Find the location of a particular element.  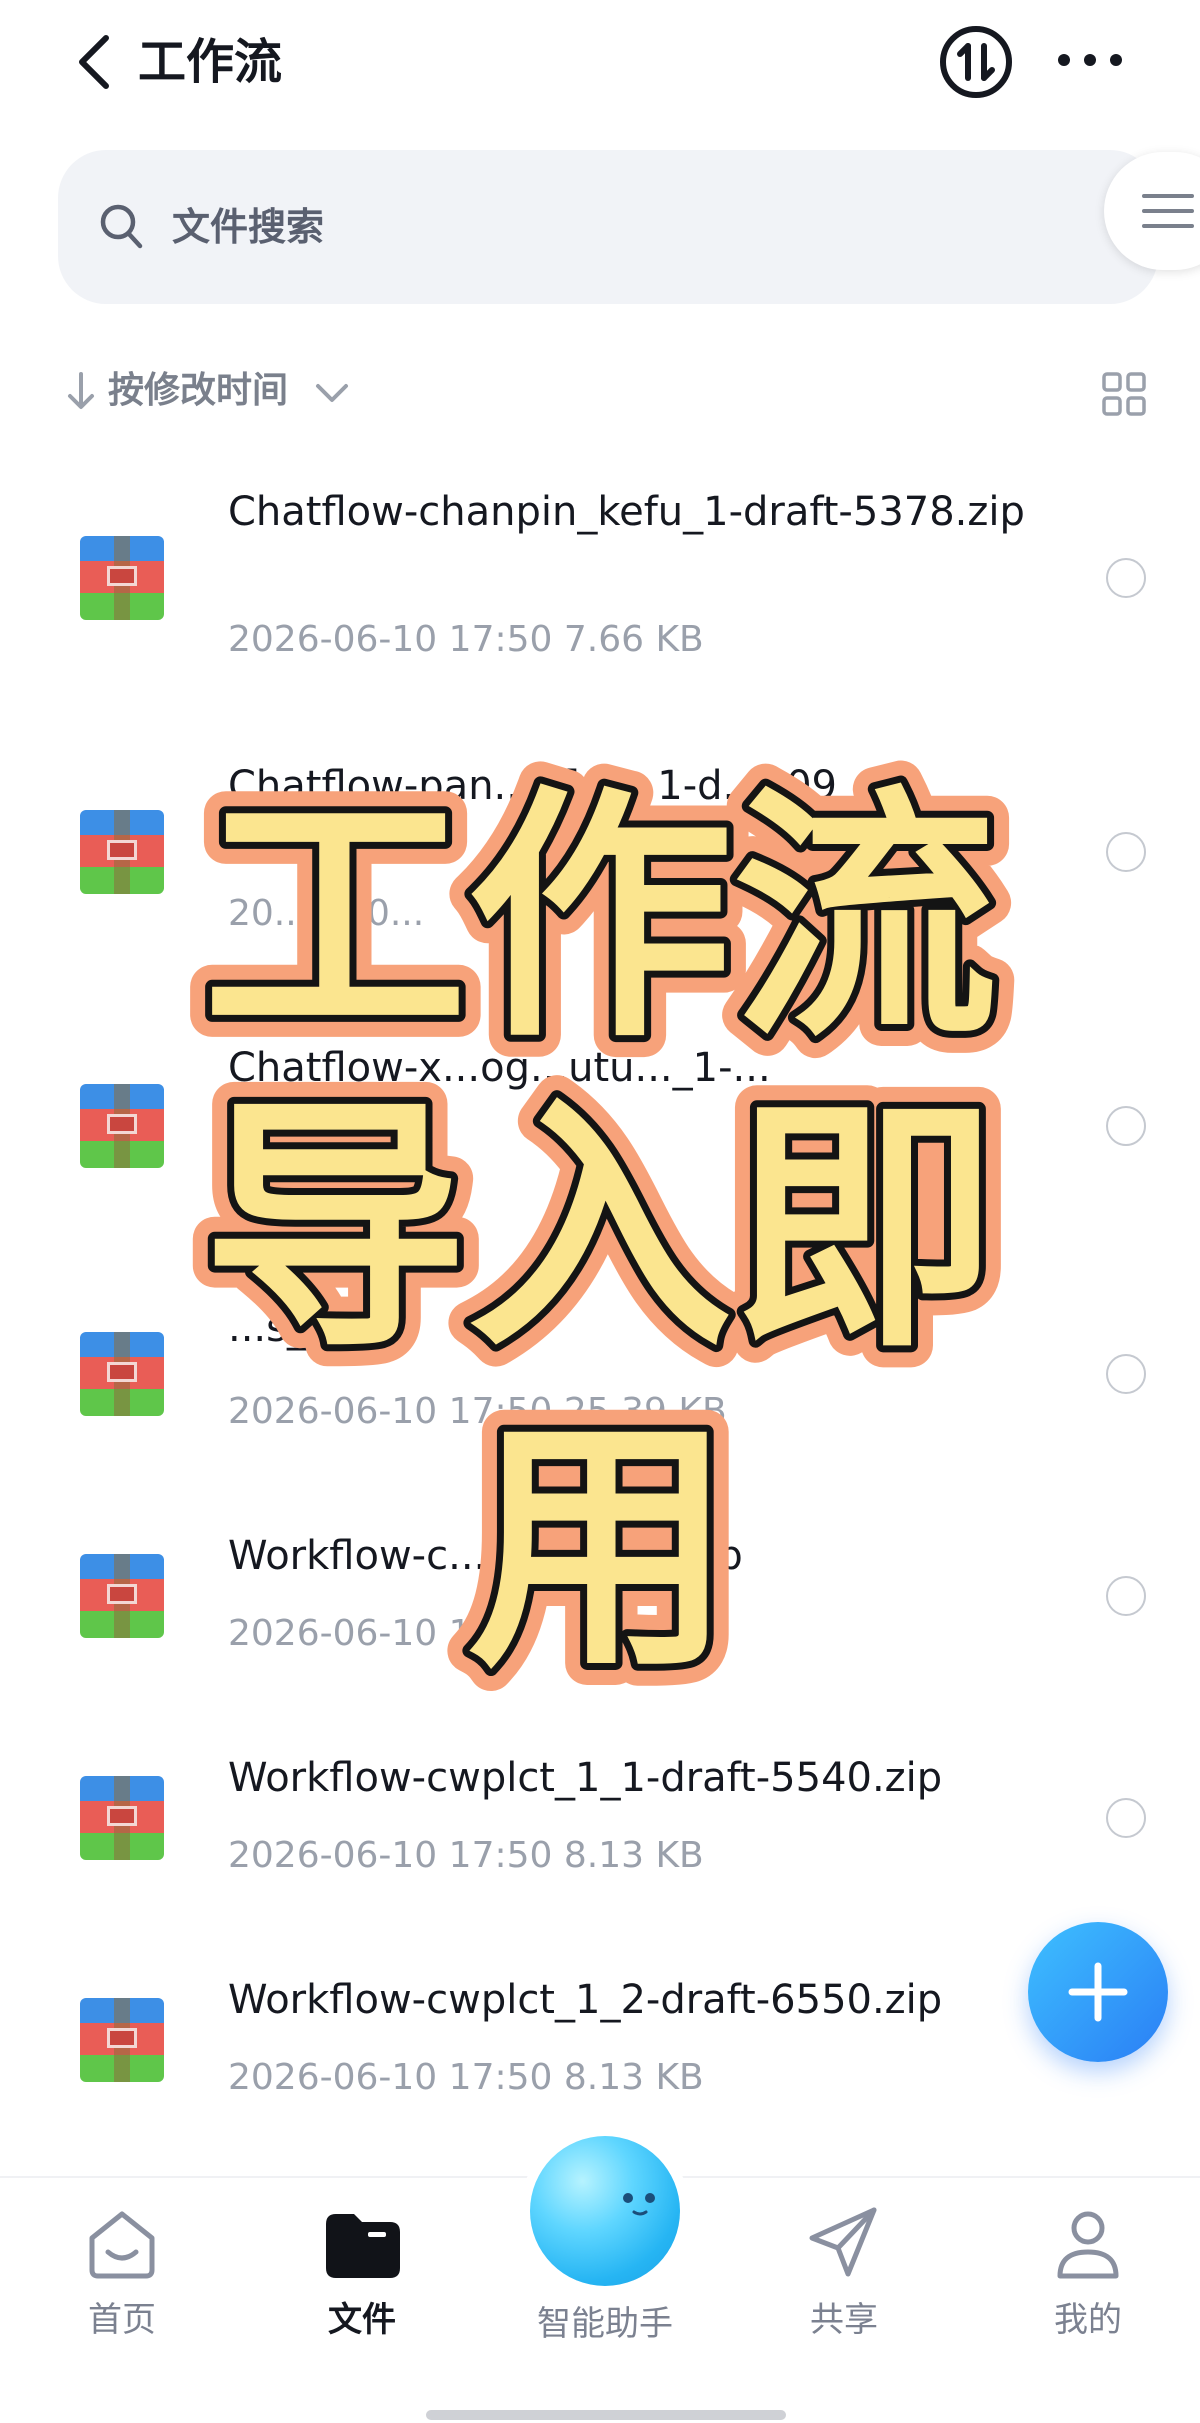

add-button is located at coordinates (1098, 1992).